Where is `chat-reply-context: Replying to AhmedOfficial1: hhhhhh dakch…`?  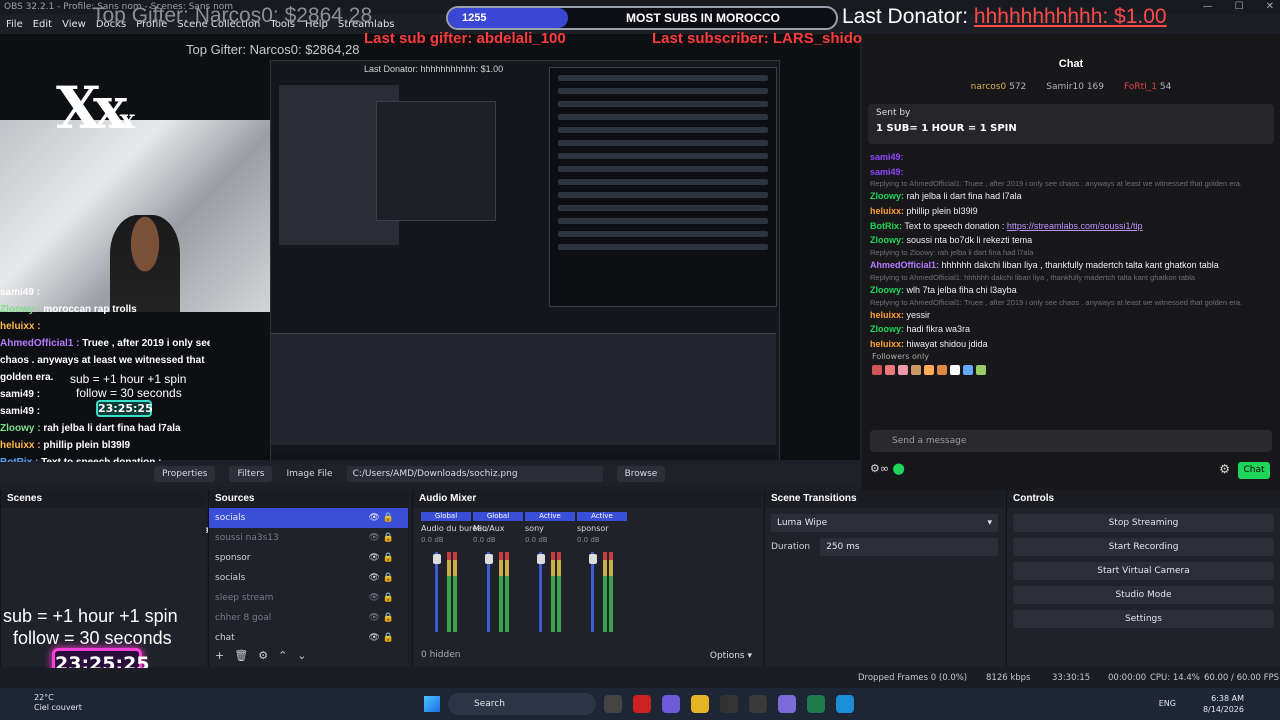
chat-reply-context: Replying to AhmedOfficial1: hhhhhh dakch… is located at coordinates (1071, 278).